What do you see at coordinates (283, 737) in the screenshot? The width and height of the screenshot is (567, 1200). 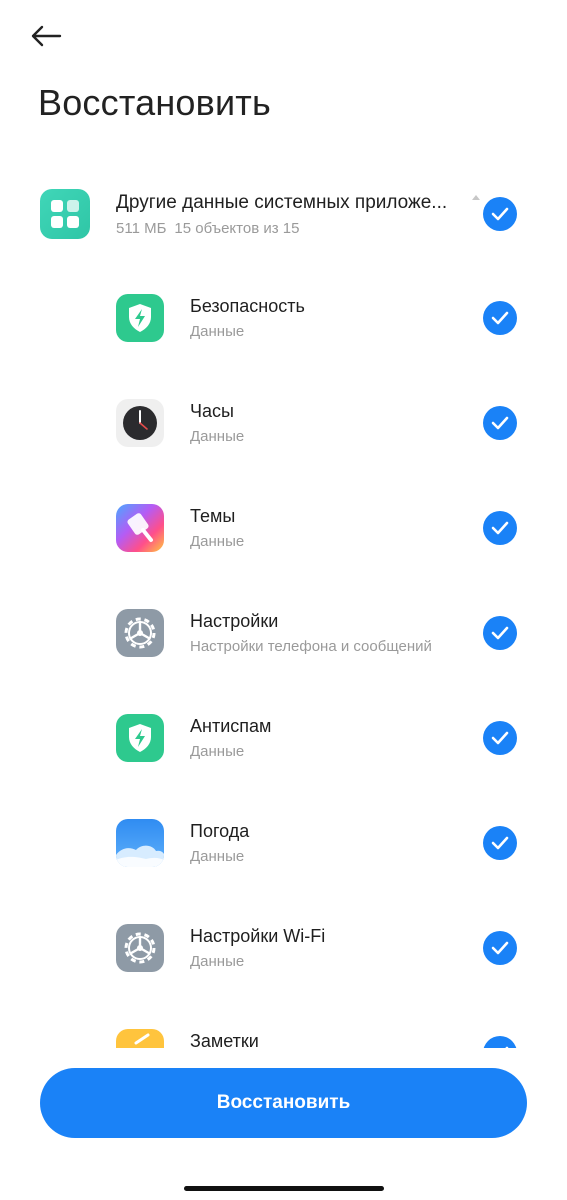 I see `app-row-antispam: Антиспам Данные` at bounding box center [283, 737].